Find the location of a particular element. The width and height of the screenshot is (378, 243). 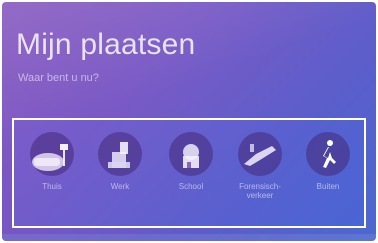

place-label: School is located at coordinates (191, 186).